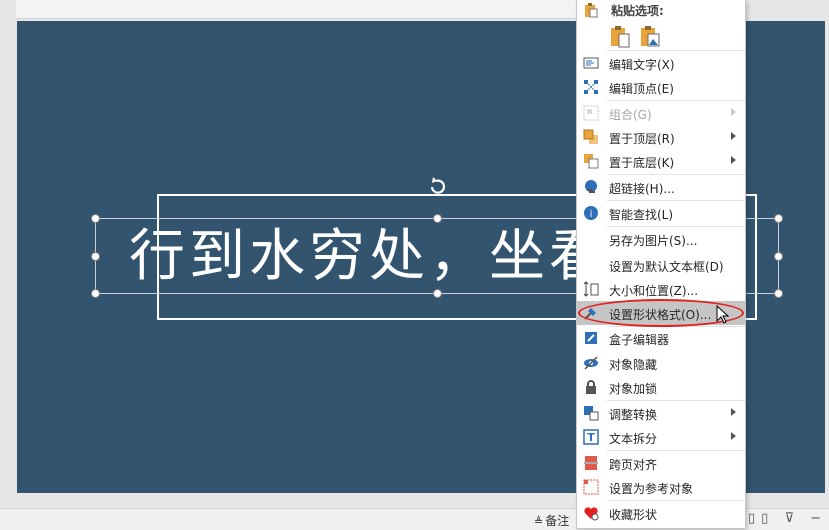  What do you see at coordinates (591, 87) in the screenshot?
I see `edit-points-icon` at bounding box center [591, 87].